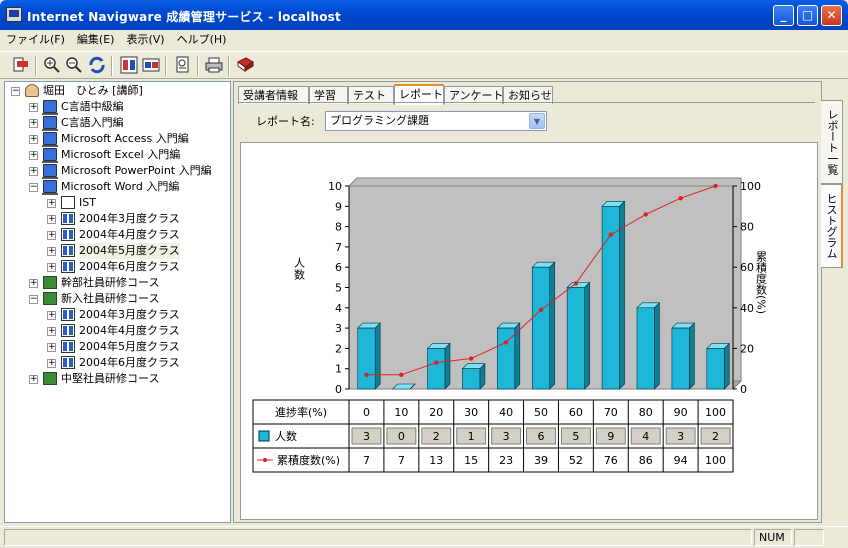 The image size is (848, 548). I want to click on maximize-icon: □, so click(807, 15).